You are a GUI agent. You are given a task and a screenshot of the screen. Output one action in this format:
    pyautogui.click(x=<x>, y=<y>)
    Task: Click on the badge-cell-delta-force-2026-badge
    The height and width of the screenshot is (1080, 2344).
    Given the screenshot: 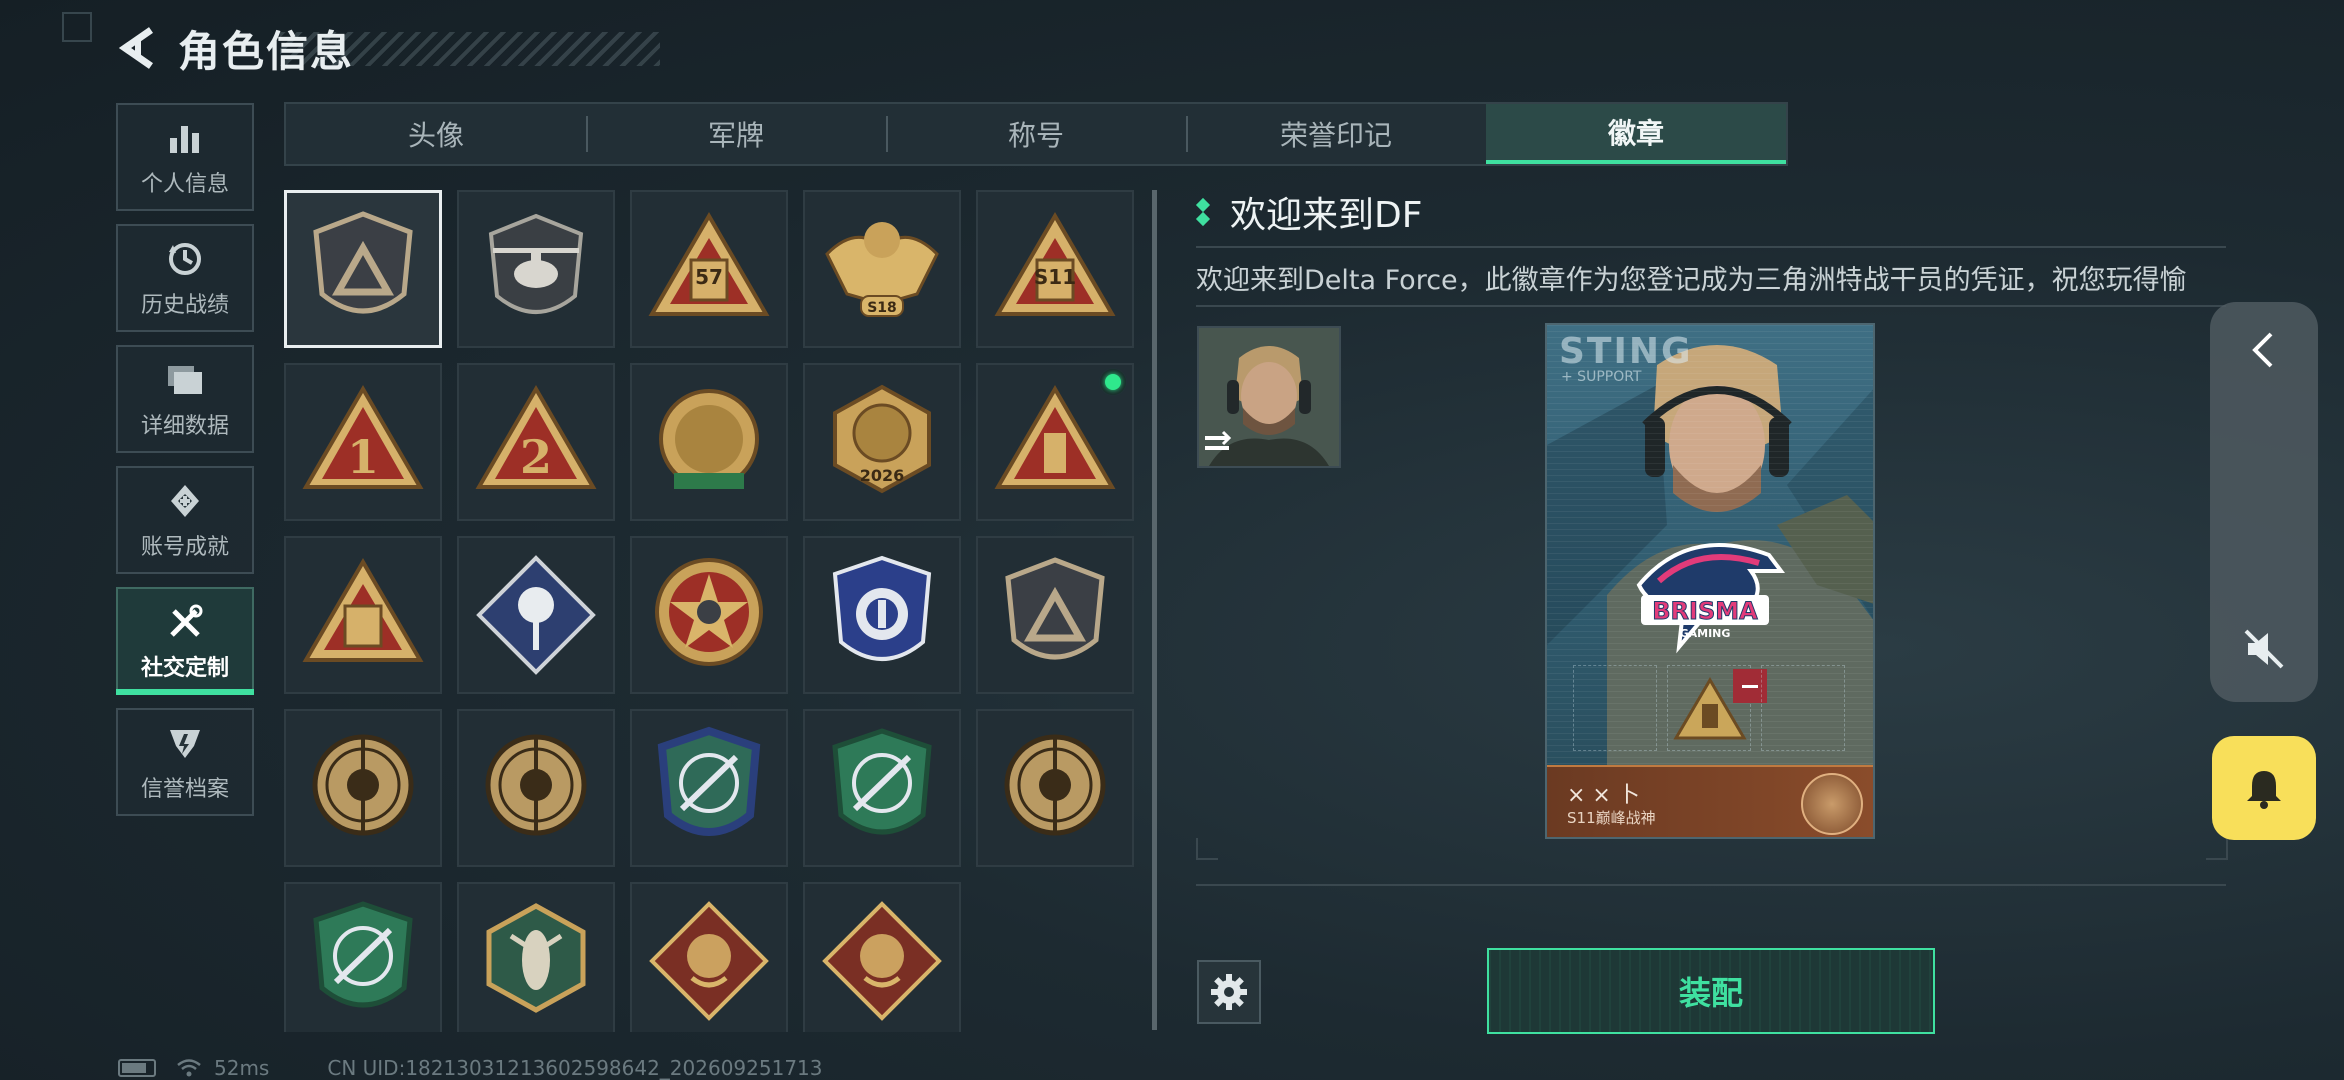 What is the action you would take?
    pyautogui.click(x=709, y=442)
    